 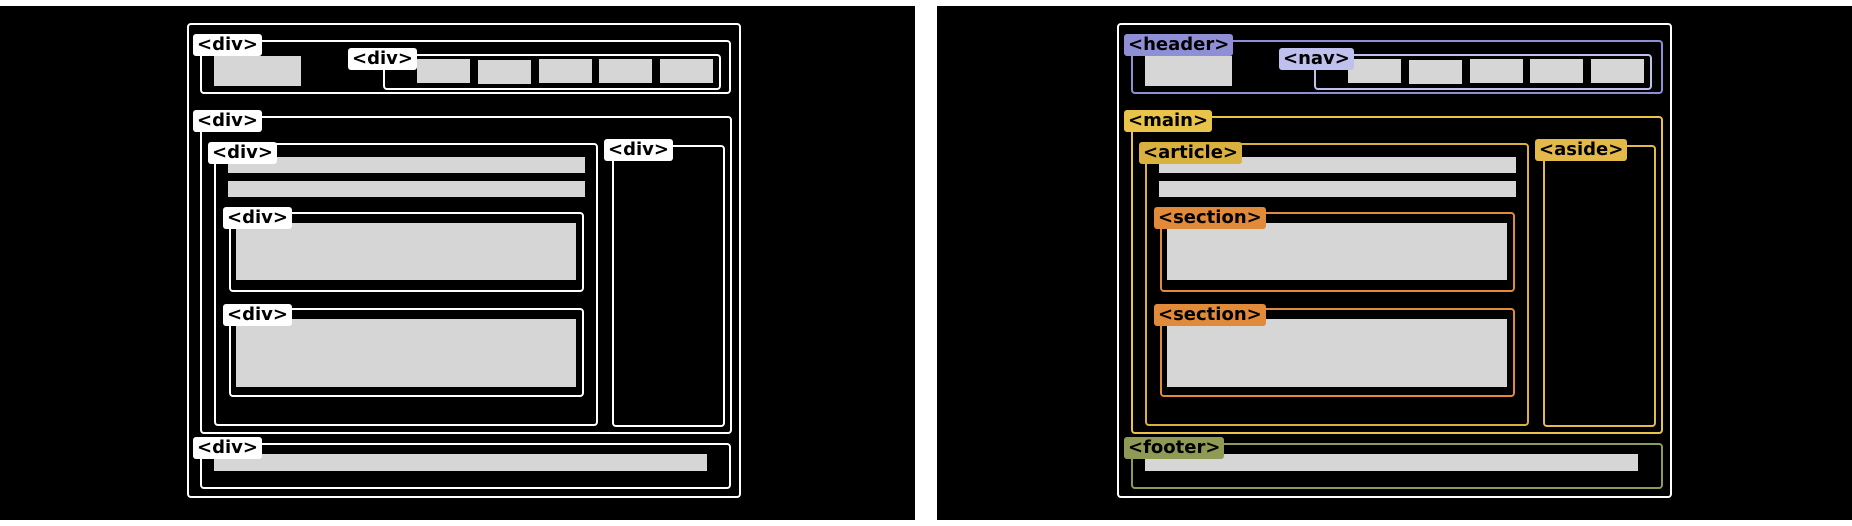 I want to click on main-tag-label: <main>, so click(x=1168, y=121).